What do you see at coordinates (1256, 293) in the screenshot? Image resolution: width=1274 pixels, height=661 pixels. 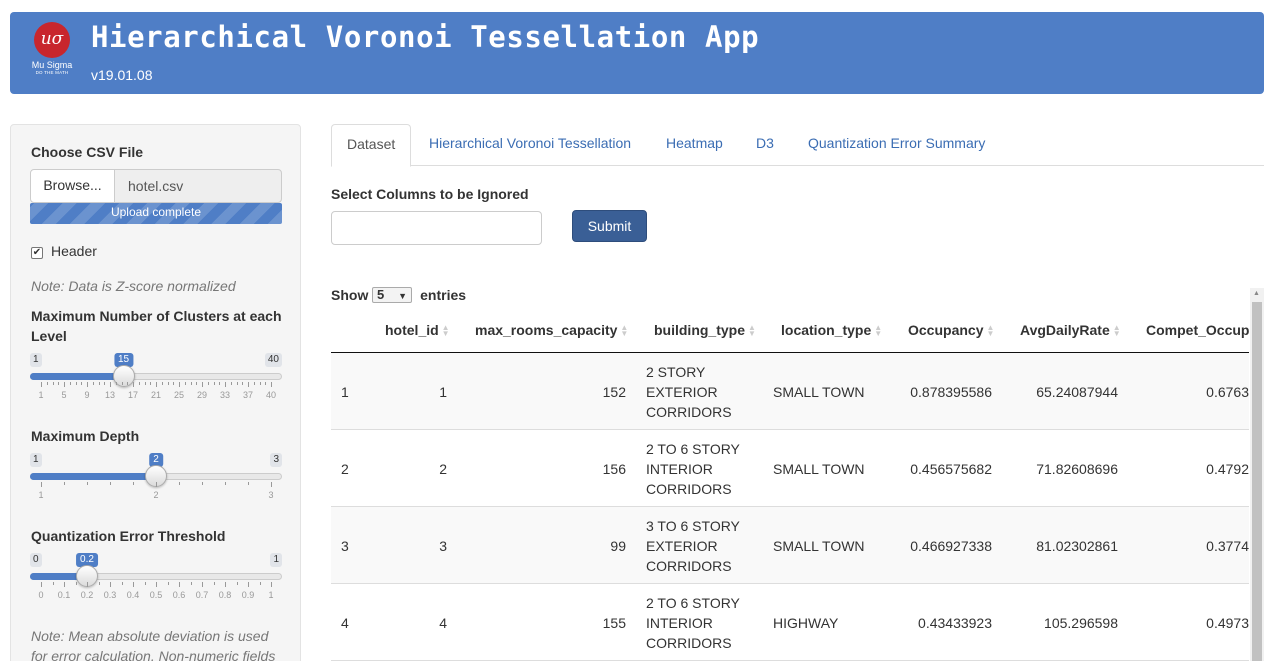 I see `scroll-up-icon: ▲` at bounding box center [1256, 293].